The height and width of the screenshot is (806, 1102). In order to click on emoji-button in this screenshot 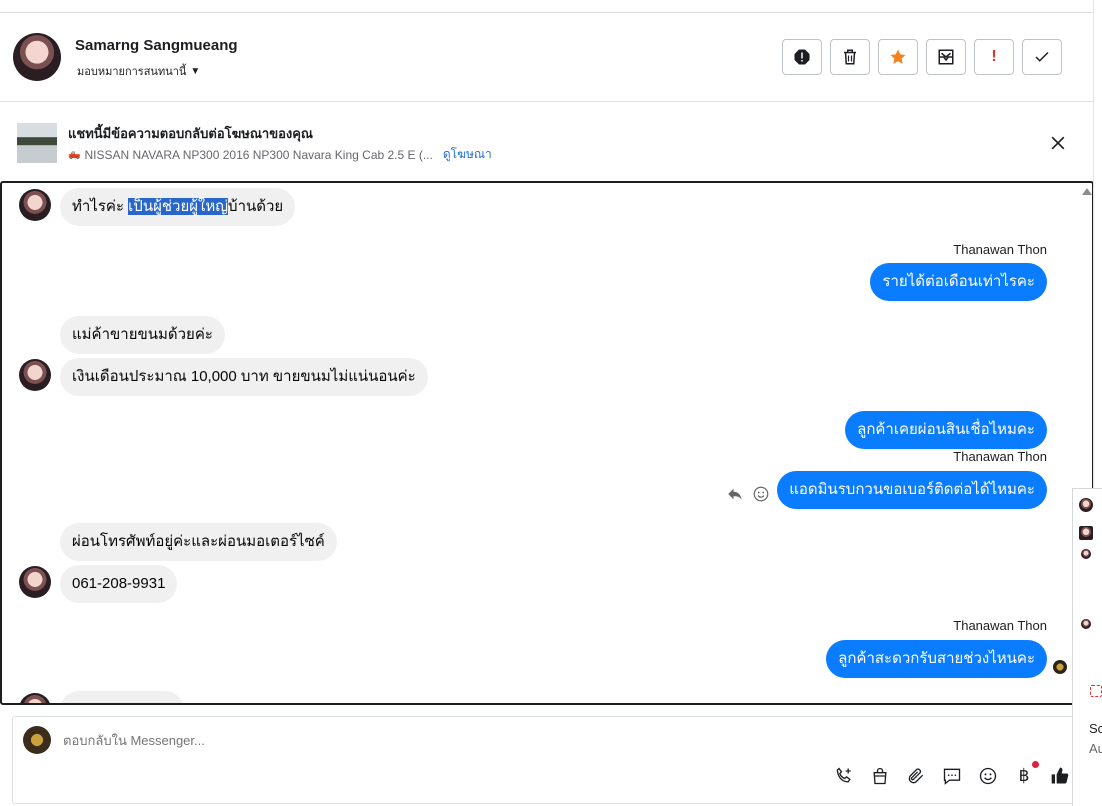, I will do `click(988, 776)`.